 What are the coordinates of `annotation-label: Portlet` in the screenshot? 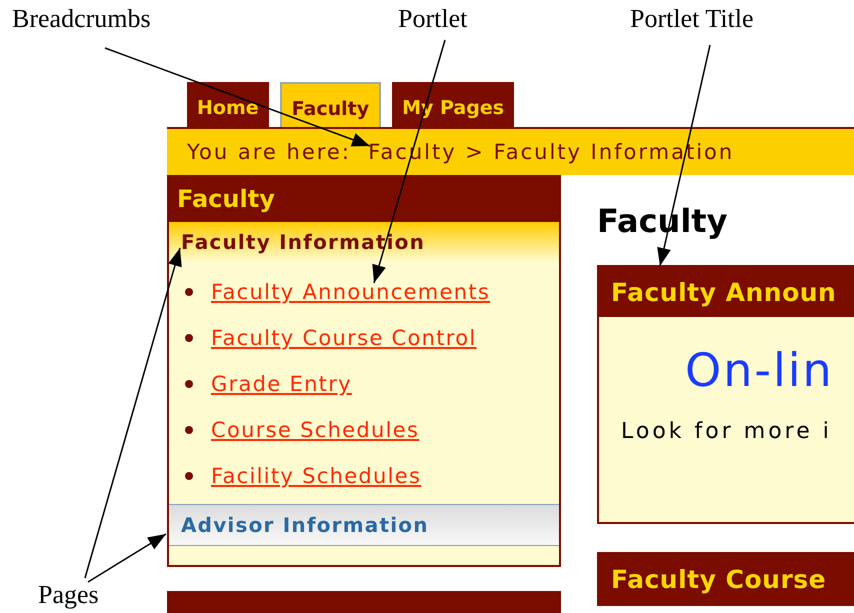 It's located at (433, 19).